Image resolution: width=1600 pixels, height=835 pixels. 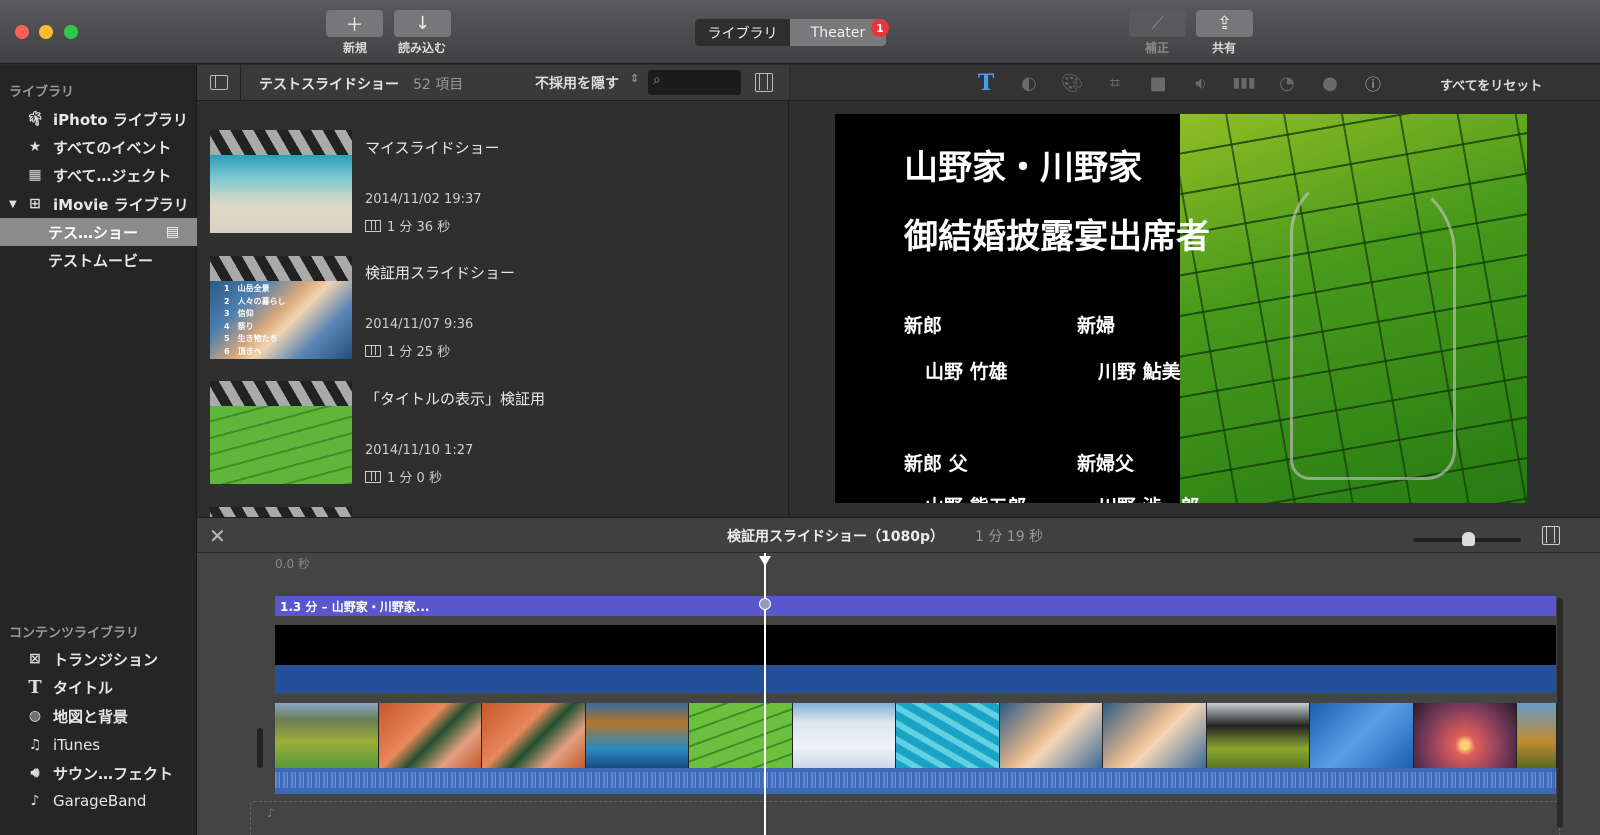 What do you see at coordinates (98, 147) in the screenshot?
I see `sidebar-item-all-events: ★ すべてのイベント` at bounding box center [98, 147].